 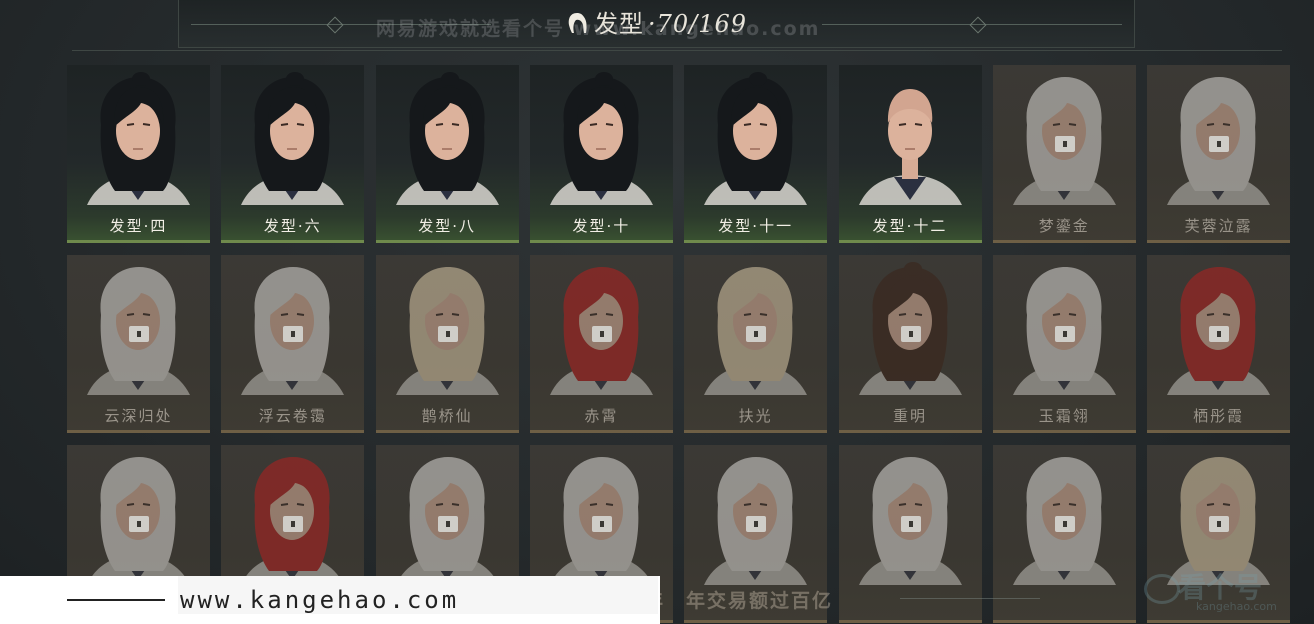 What do you see at coordinates (1064, 416) in the screenshot?
I see `hairstyle-name: 玉霜翎` at bounding box center [1064, 416].